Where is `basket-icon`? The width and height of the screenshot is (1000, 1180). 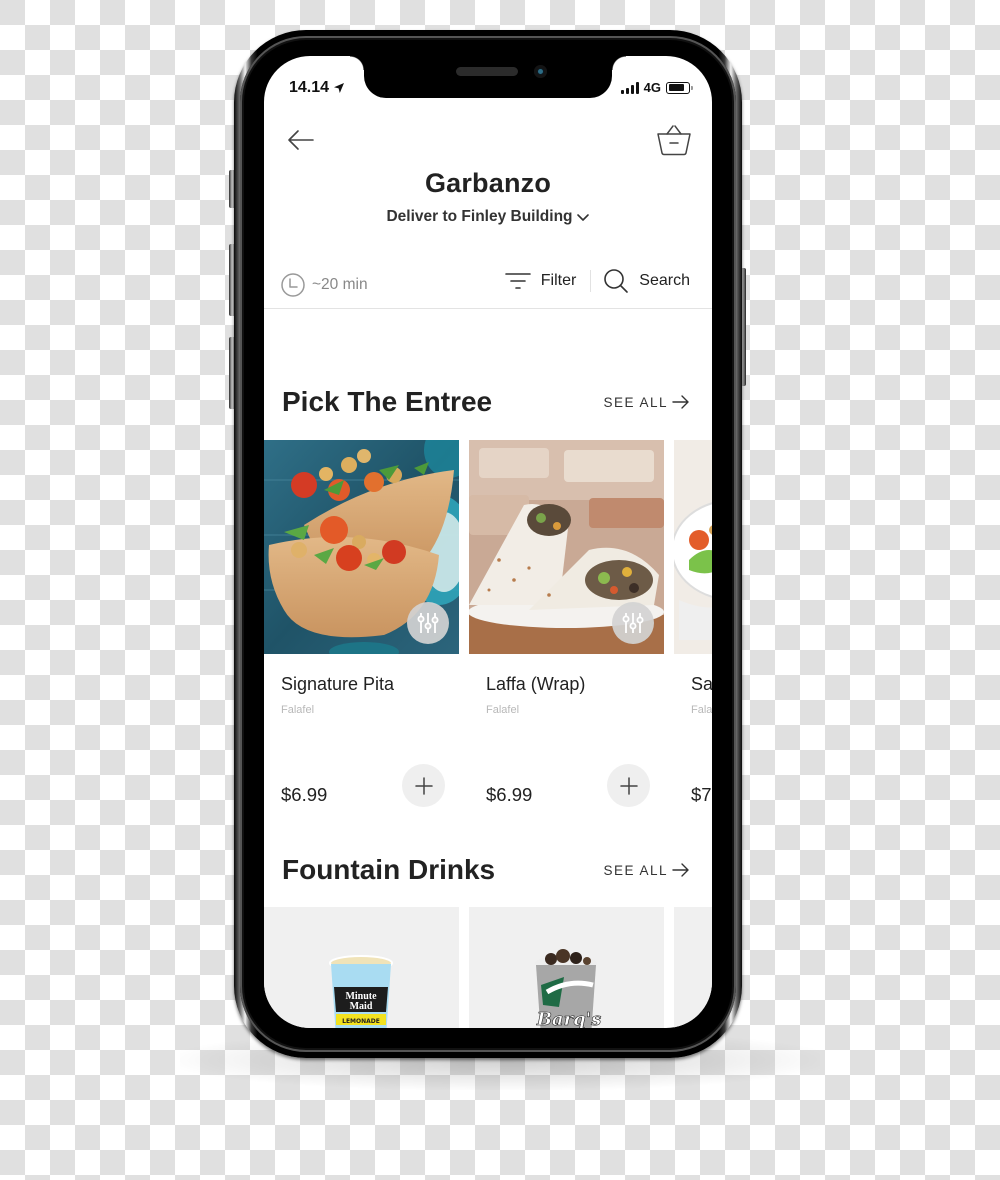
basket-icon is located at coordinates (674, 140).